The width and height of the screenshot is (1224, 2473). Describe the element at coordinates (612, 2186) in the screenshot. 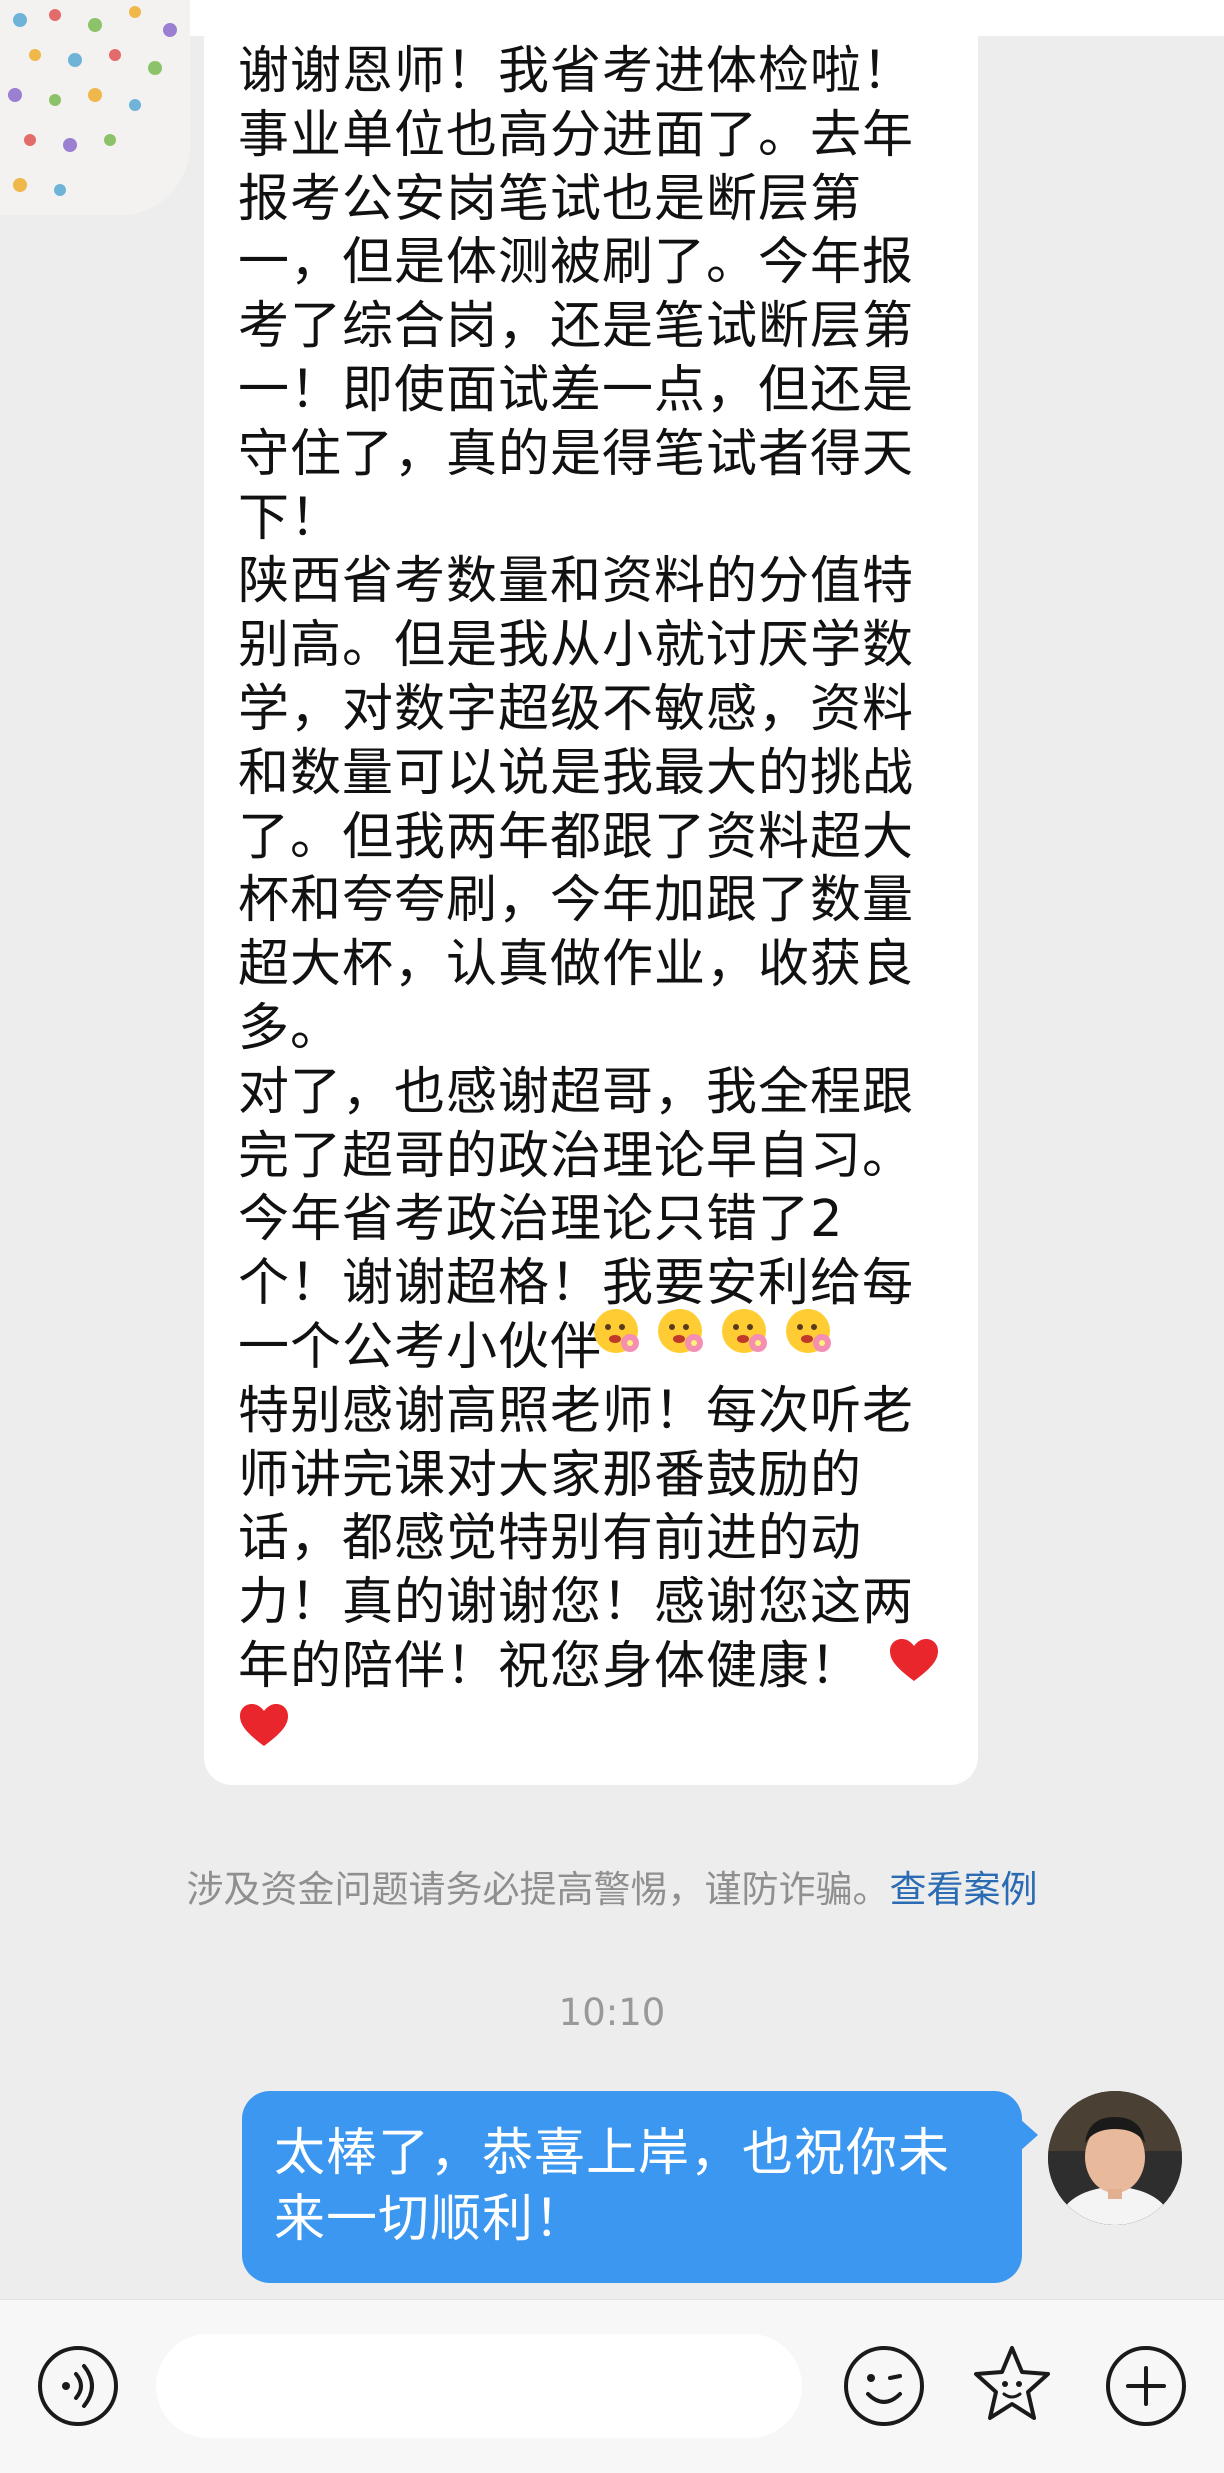

I see `outgoing-message-text: 太棒了，恭喜上岸，也祝你未来一切顺利！` at that location.